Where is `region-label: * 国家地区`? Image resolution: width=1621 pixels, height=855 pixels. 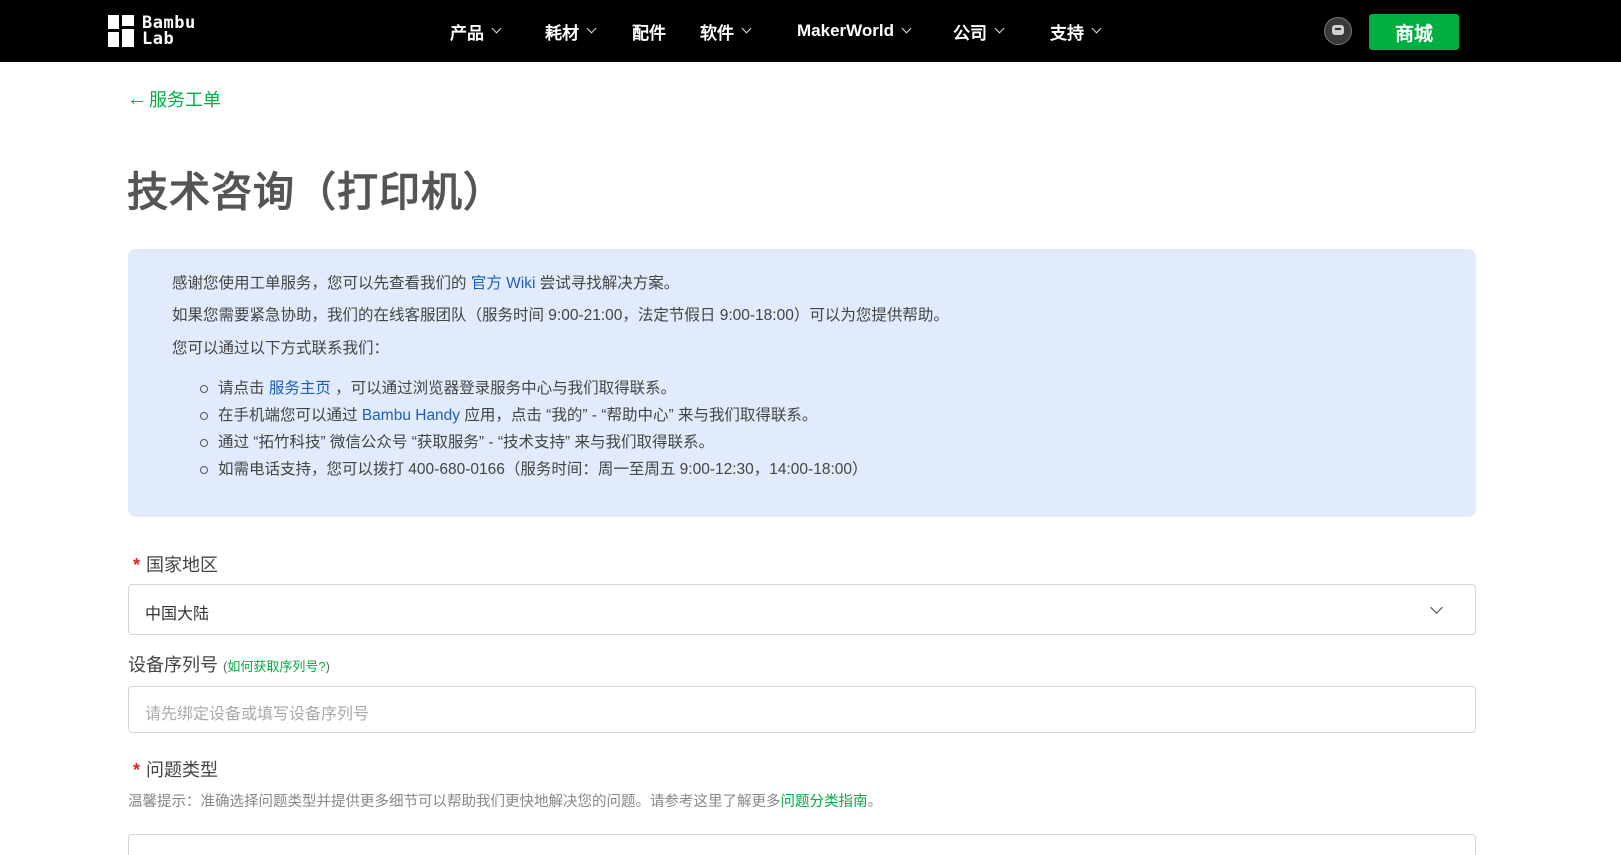
region-label: * 国家地区 is located at coordinates (175, 564).